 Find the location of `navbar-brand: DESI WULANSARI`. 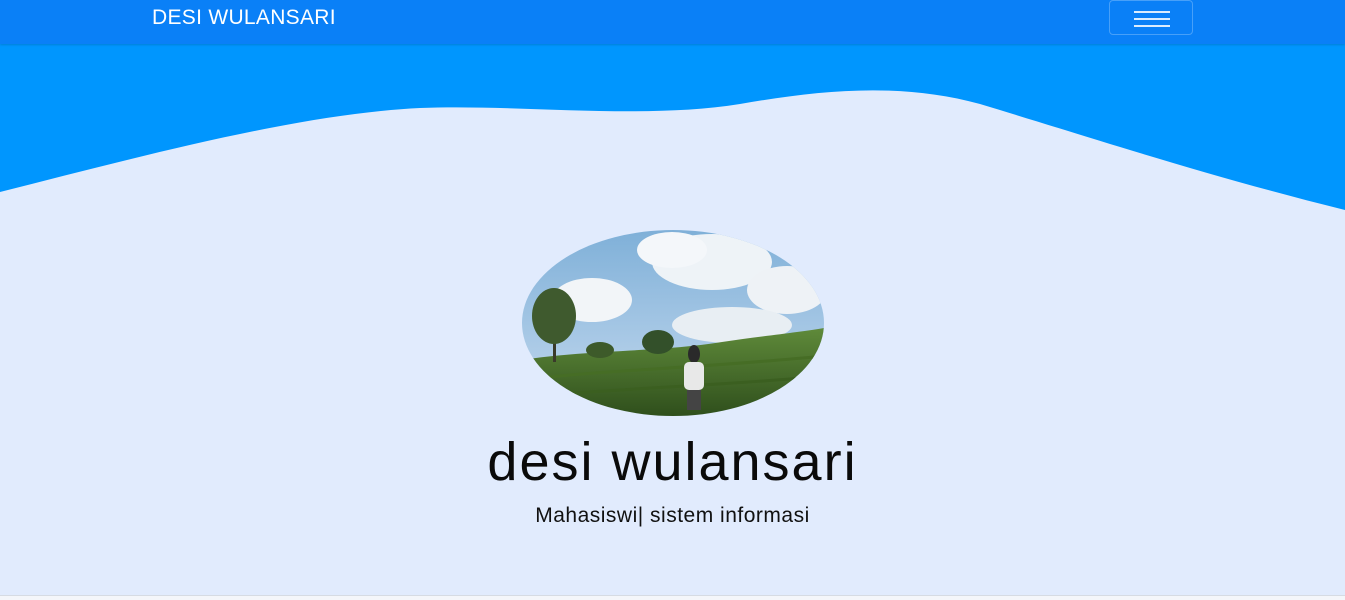

navbar-brand: DESI WULANSARI is located at coordinates (244, 18).